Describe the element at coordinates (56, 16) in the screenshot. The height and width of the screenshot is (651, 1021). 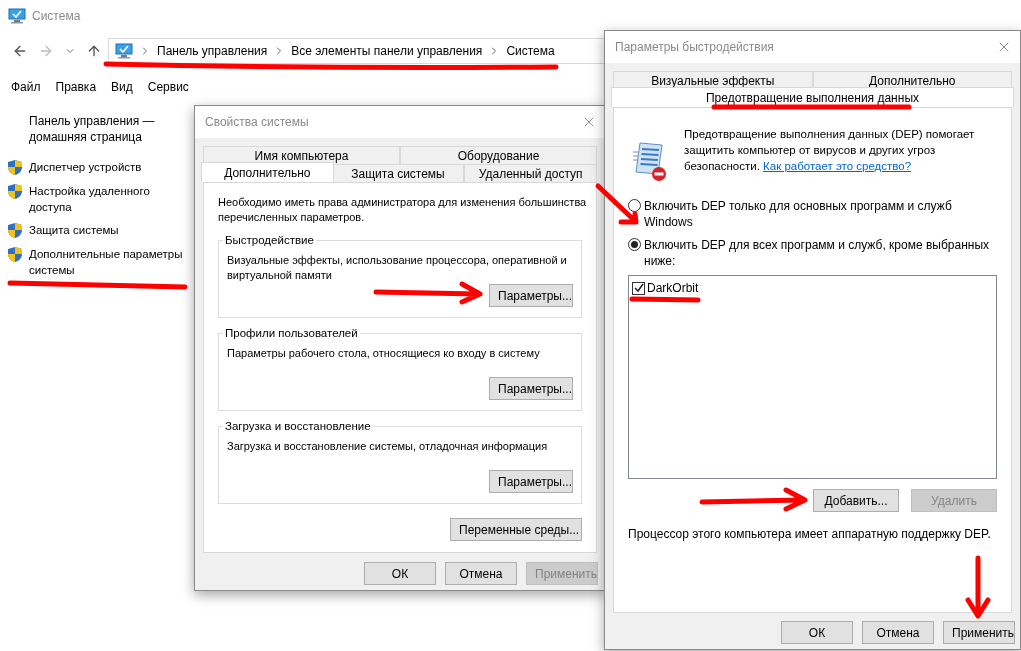
I see `window-title: Система` at that location.